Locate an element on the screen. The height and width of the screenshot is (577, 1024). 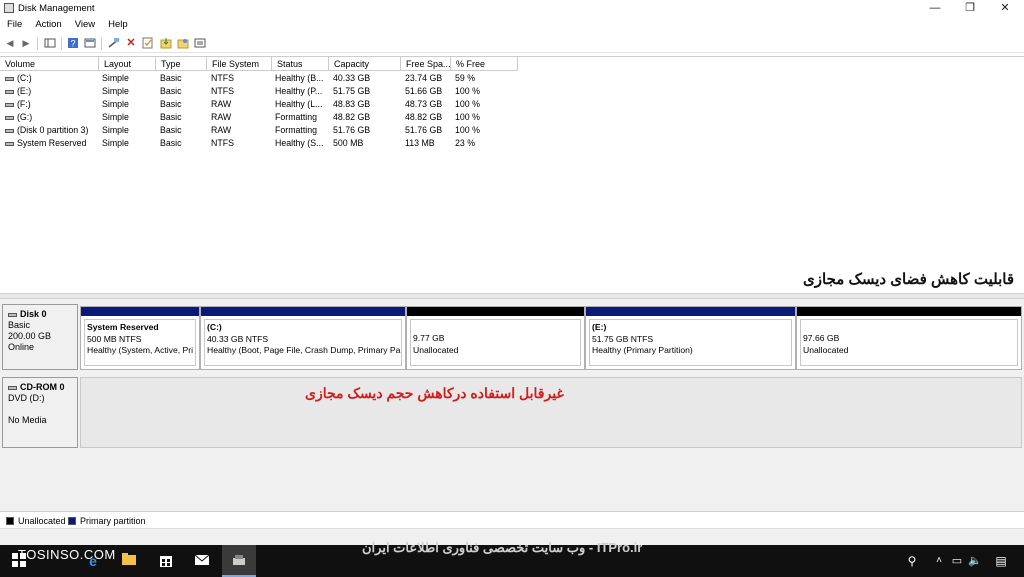
mail-icon is located at coordinates (202, 561).